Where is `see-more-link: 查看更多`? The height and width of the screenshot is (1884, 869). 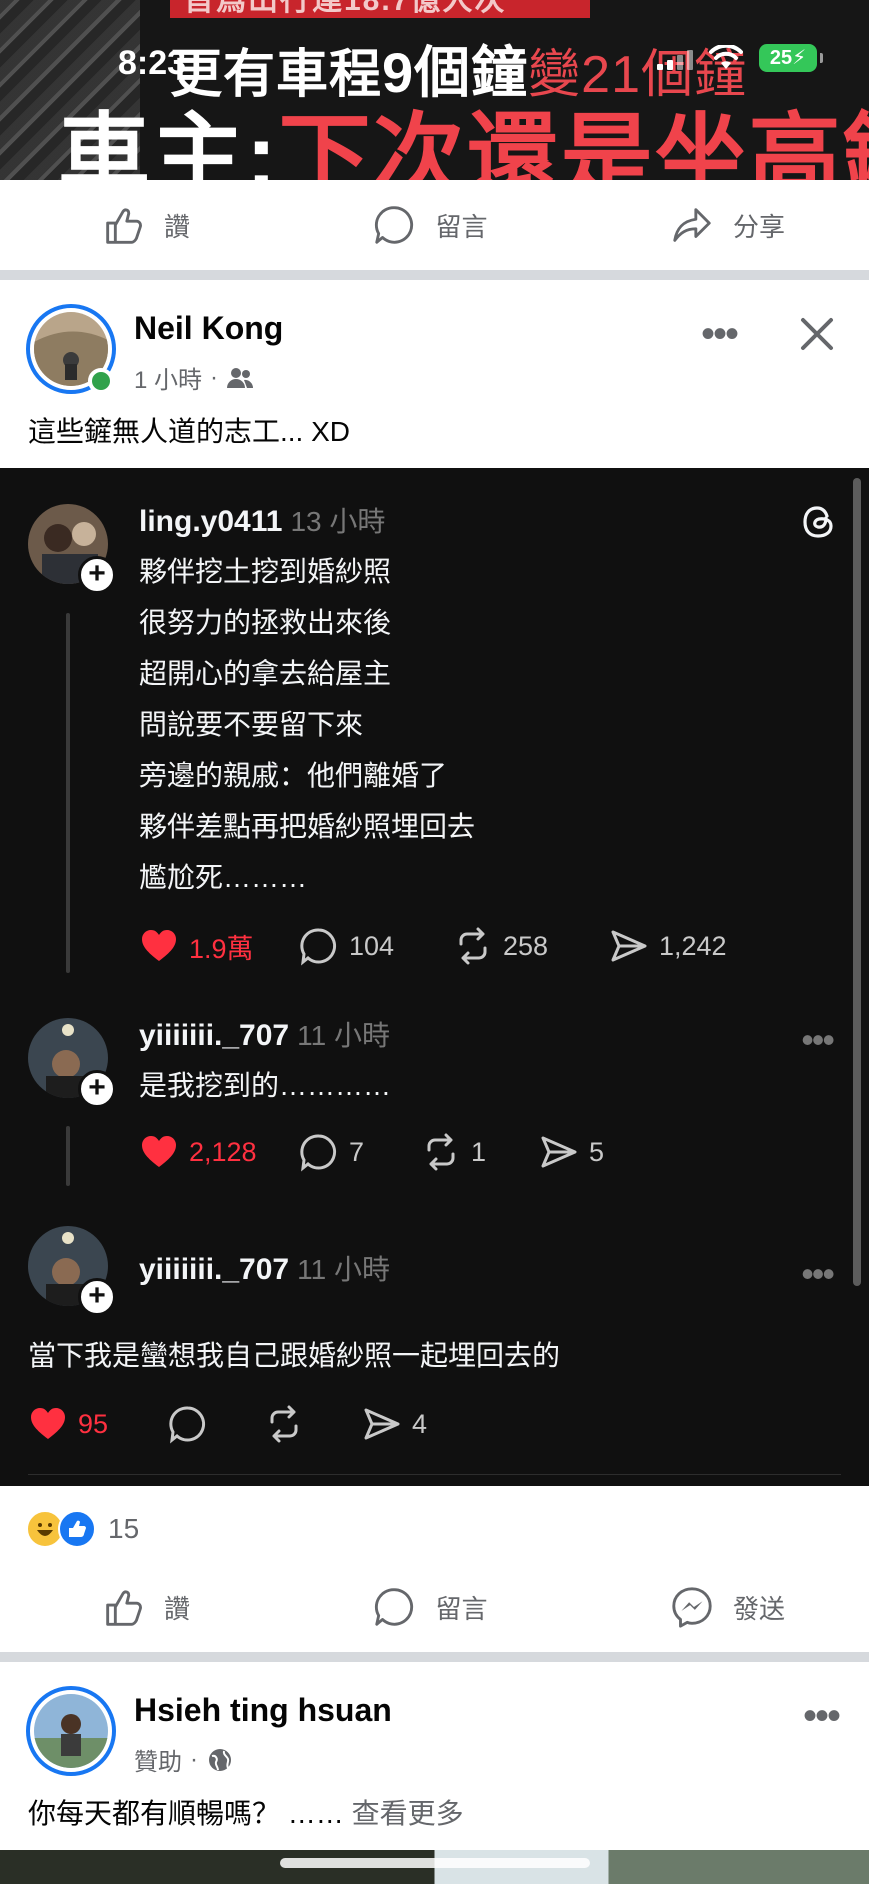
see-more-link: 查看更多 is located at coordinates (408, 1813).